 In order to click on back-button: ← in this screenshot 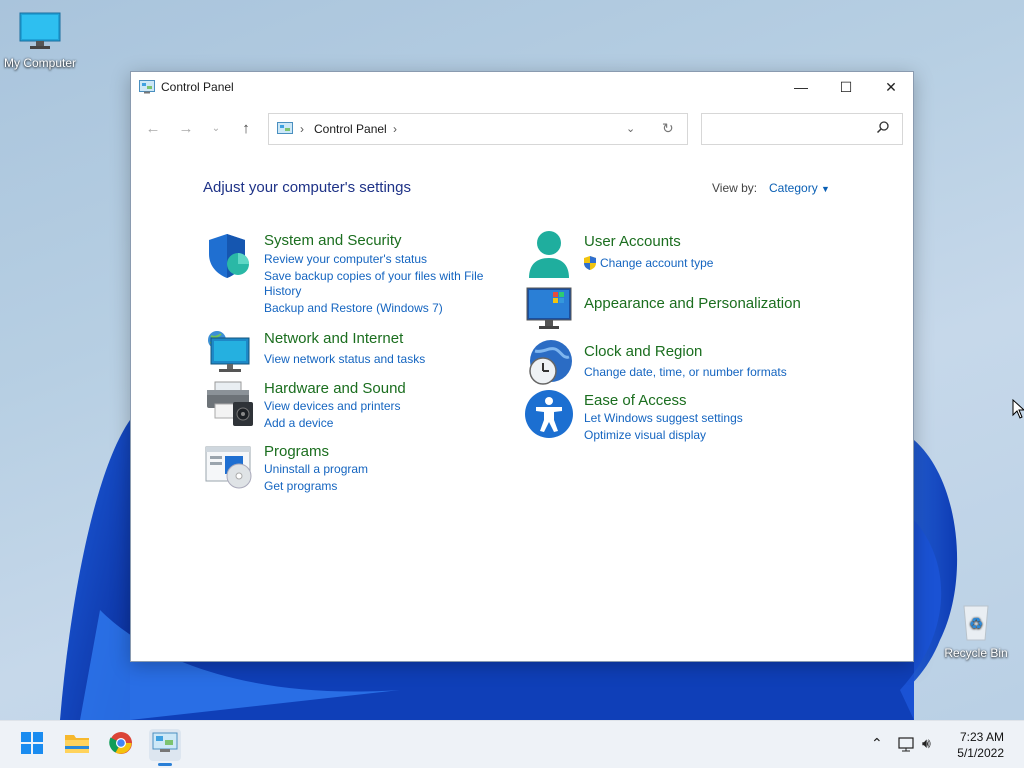, I will do `click(153, 129)`.